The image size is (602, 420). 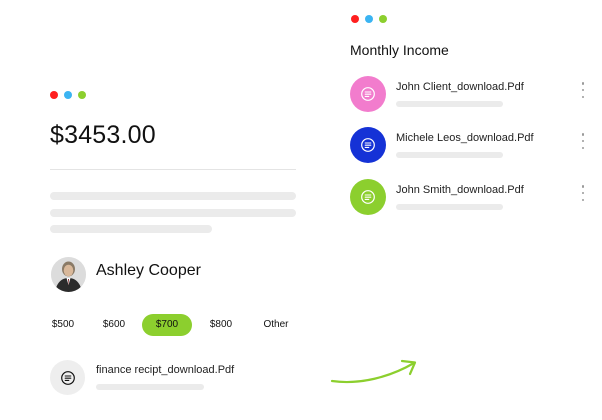 I want to click on amount-option-other: Other, so click(x=276, y=325).